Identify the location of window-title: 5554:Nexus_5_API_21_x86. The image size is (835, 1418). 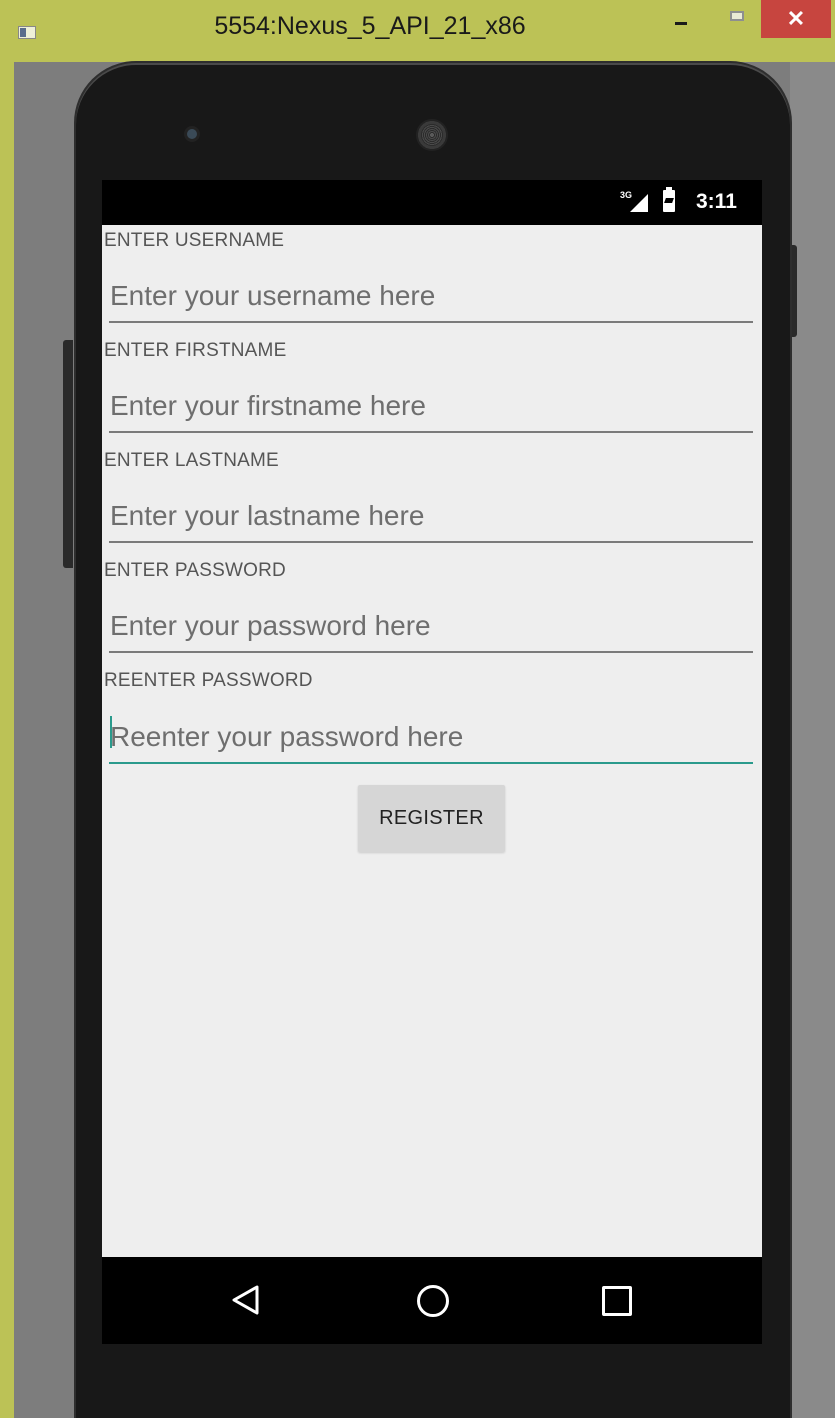
(370, 26).